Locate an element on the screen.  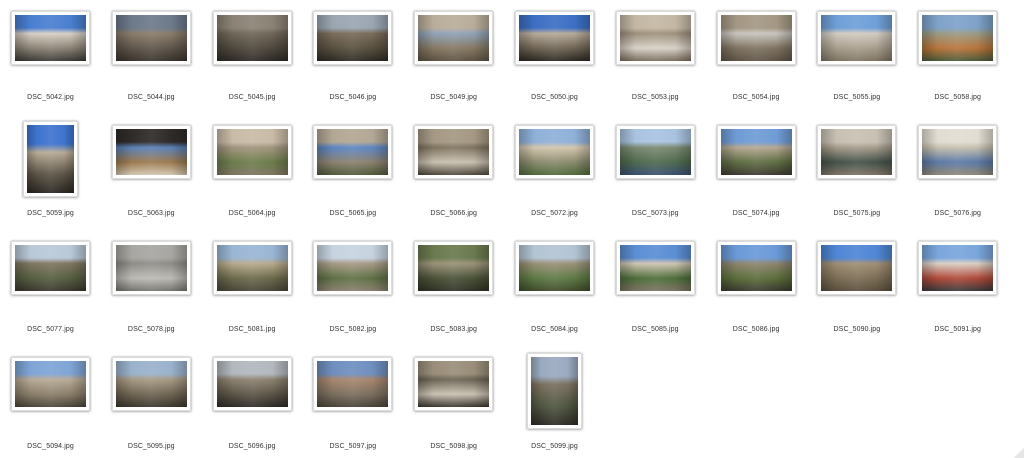
file-name: DSC_5097.jpg is located at coordinates (353, 446).